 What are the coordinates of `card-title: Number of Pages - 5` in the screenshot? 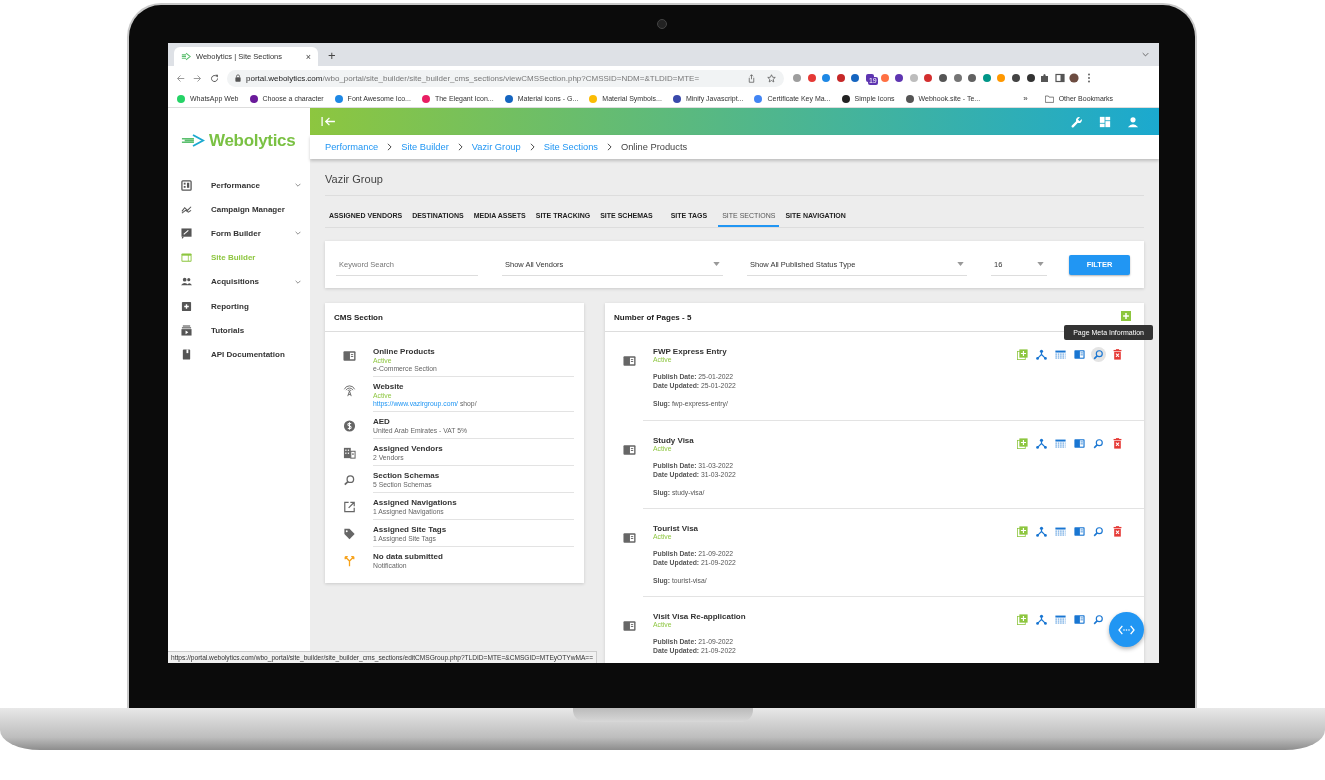 It's located at (653, 317).